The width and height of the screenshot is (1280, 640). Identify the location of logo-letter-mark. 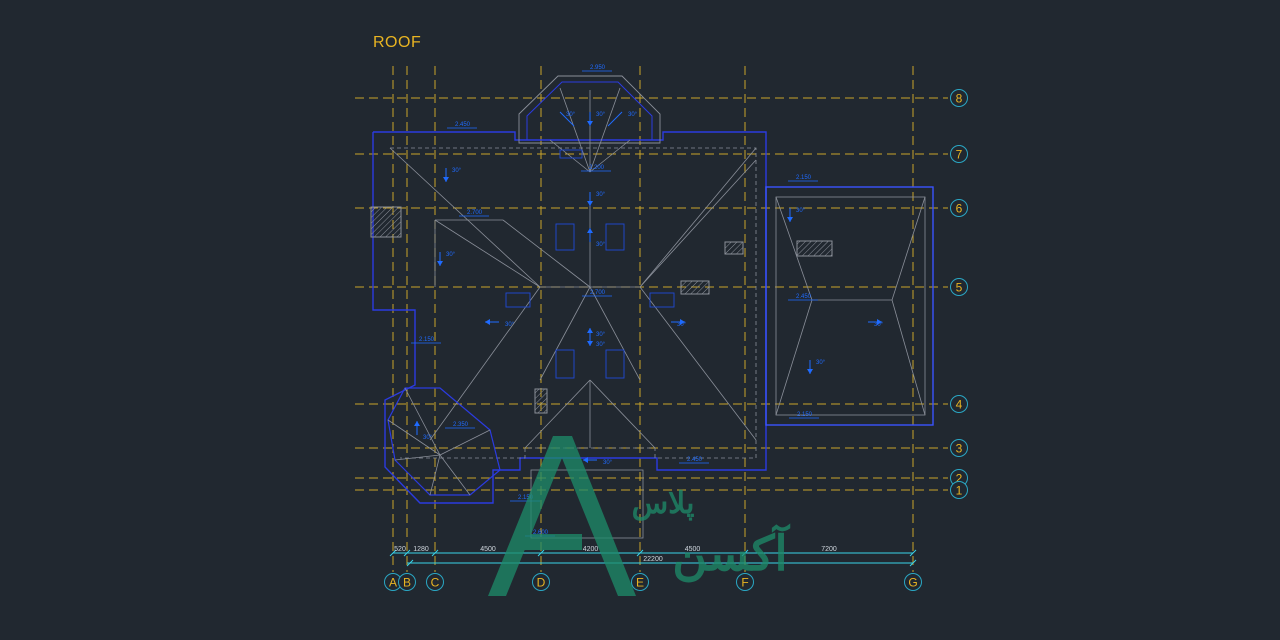
(562, 516).